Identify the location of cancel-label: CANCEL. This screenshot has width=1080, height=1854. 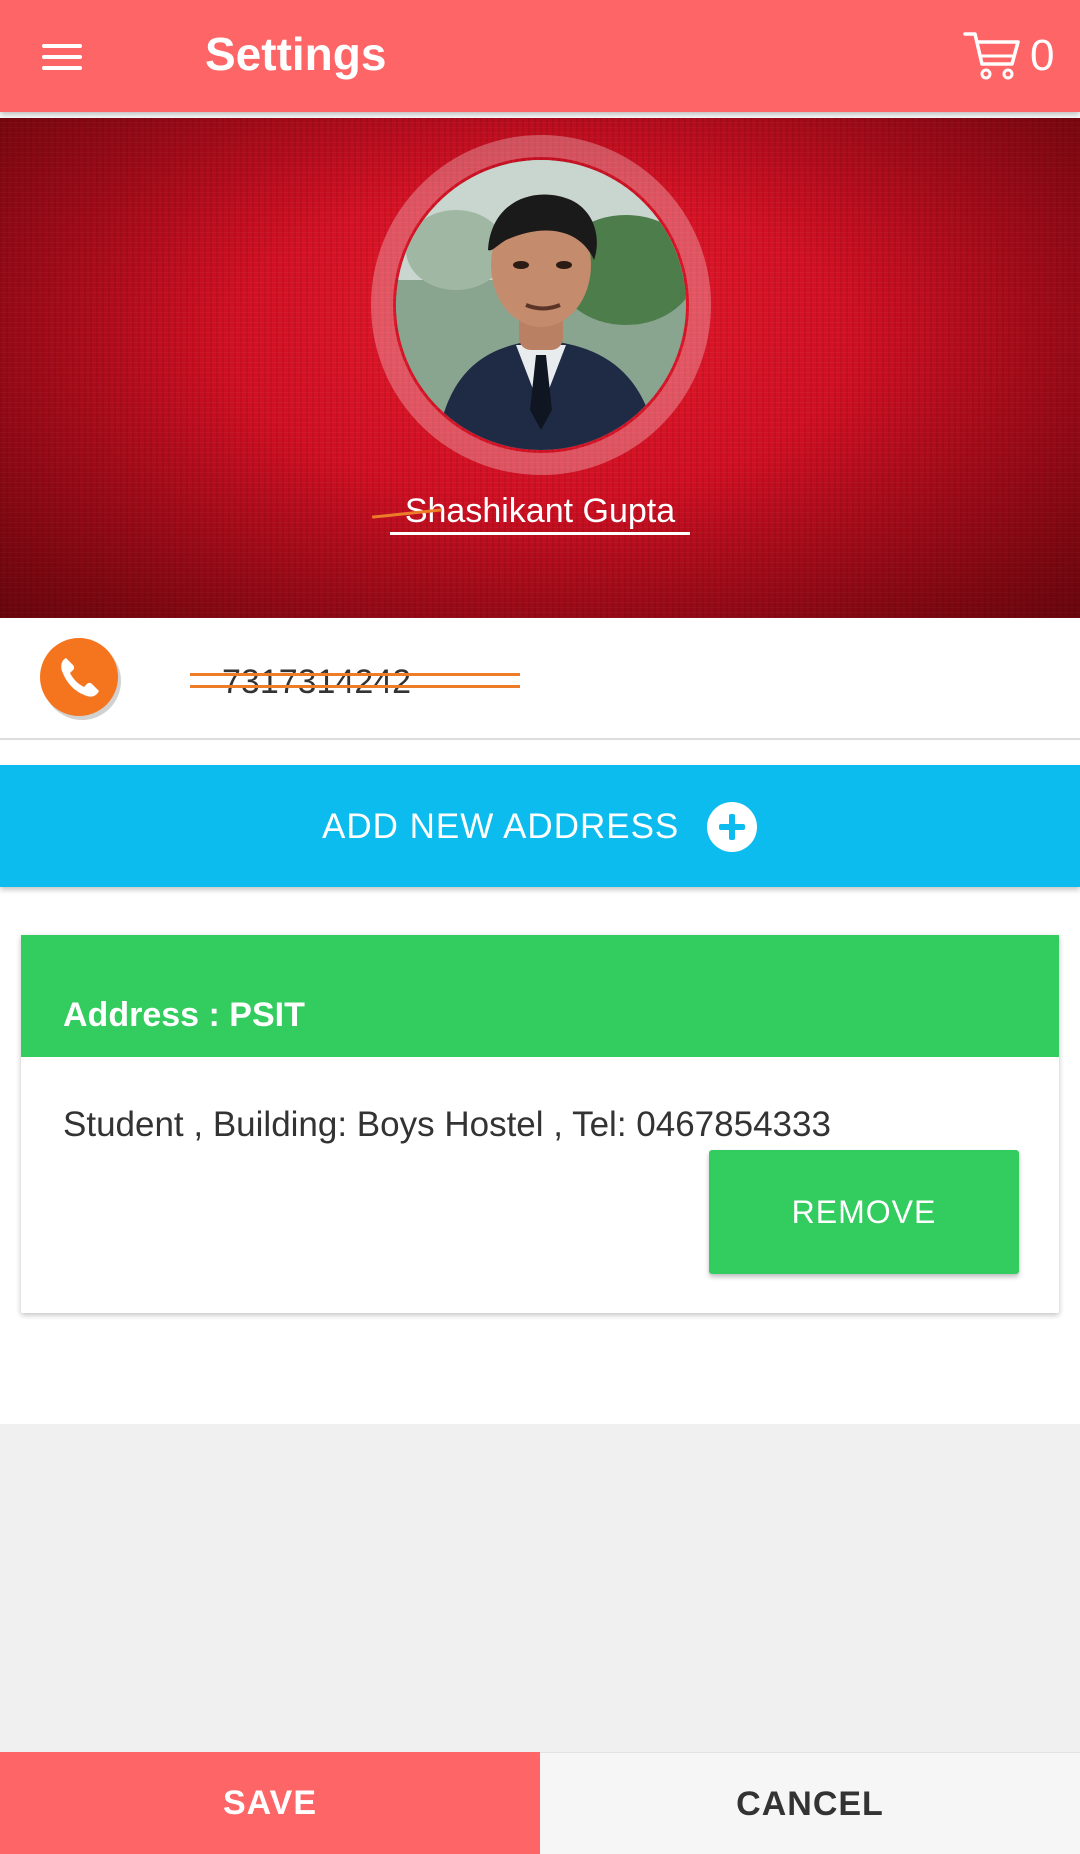
(810, 1804).